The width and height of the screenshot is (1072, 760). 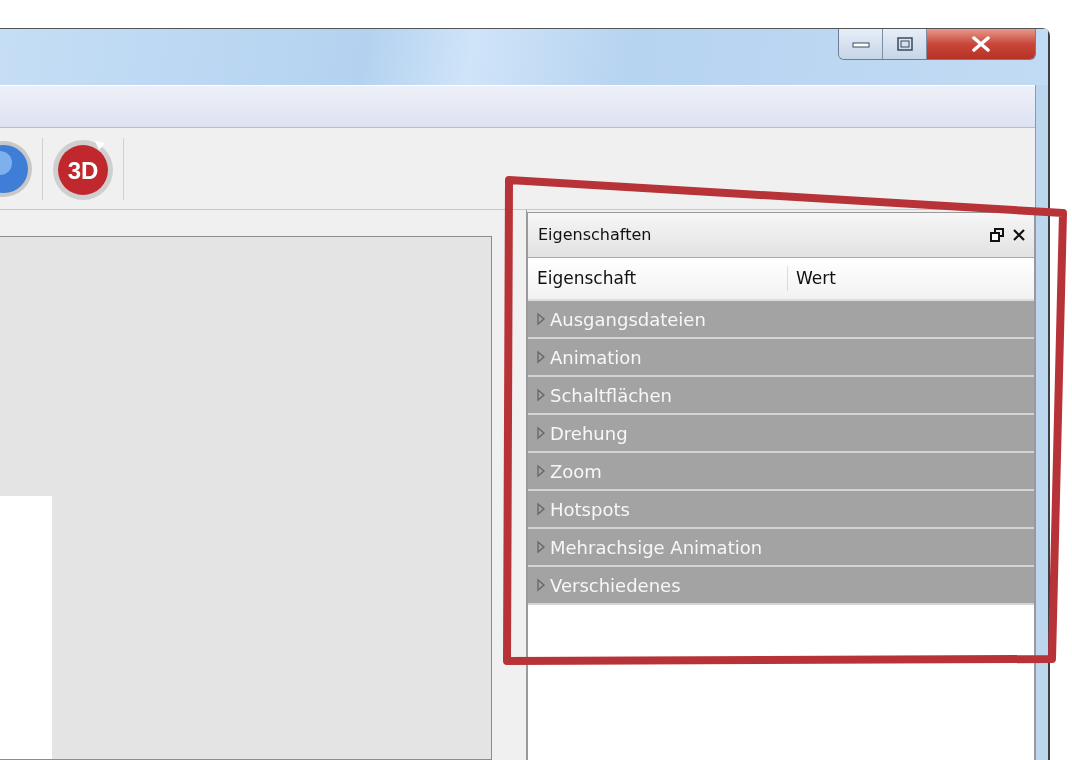 I want to click on category-row: Mehrachsige Animation, so click(x=781, y=548).